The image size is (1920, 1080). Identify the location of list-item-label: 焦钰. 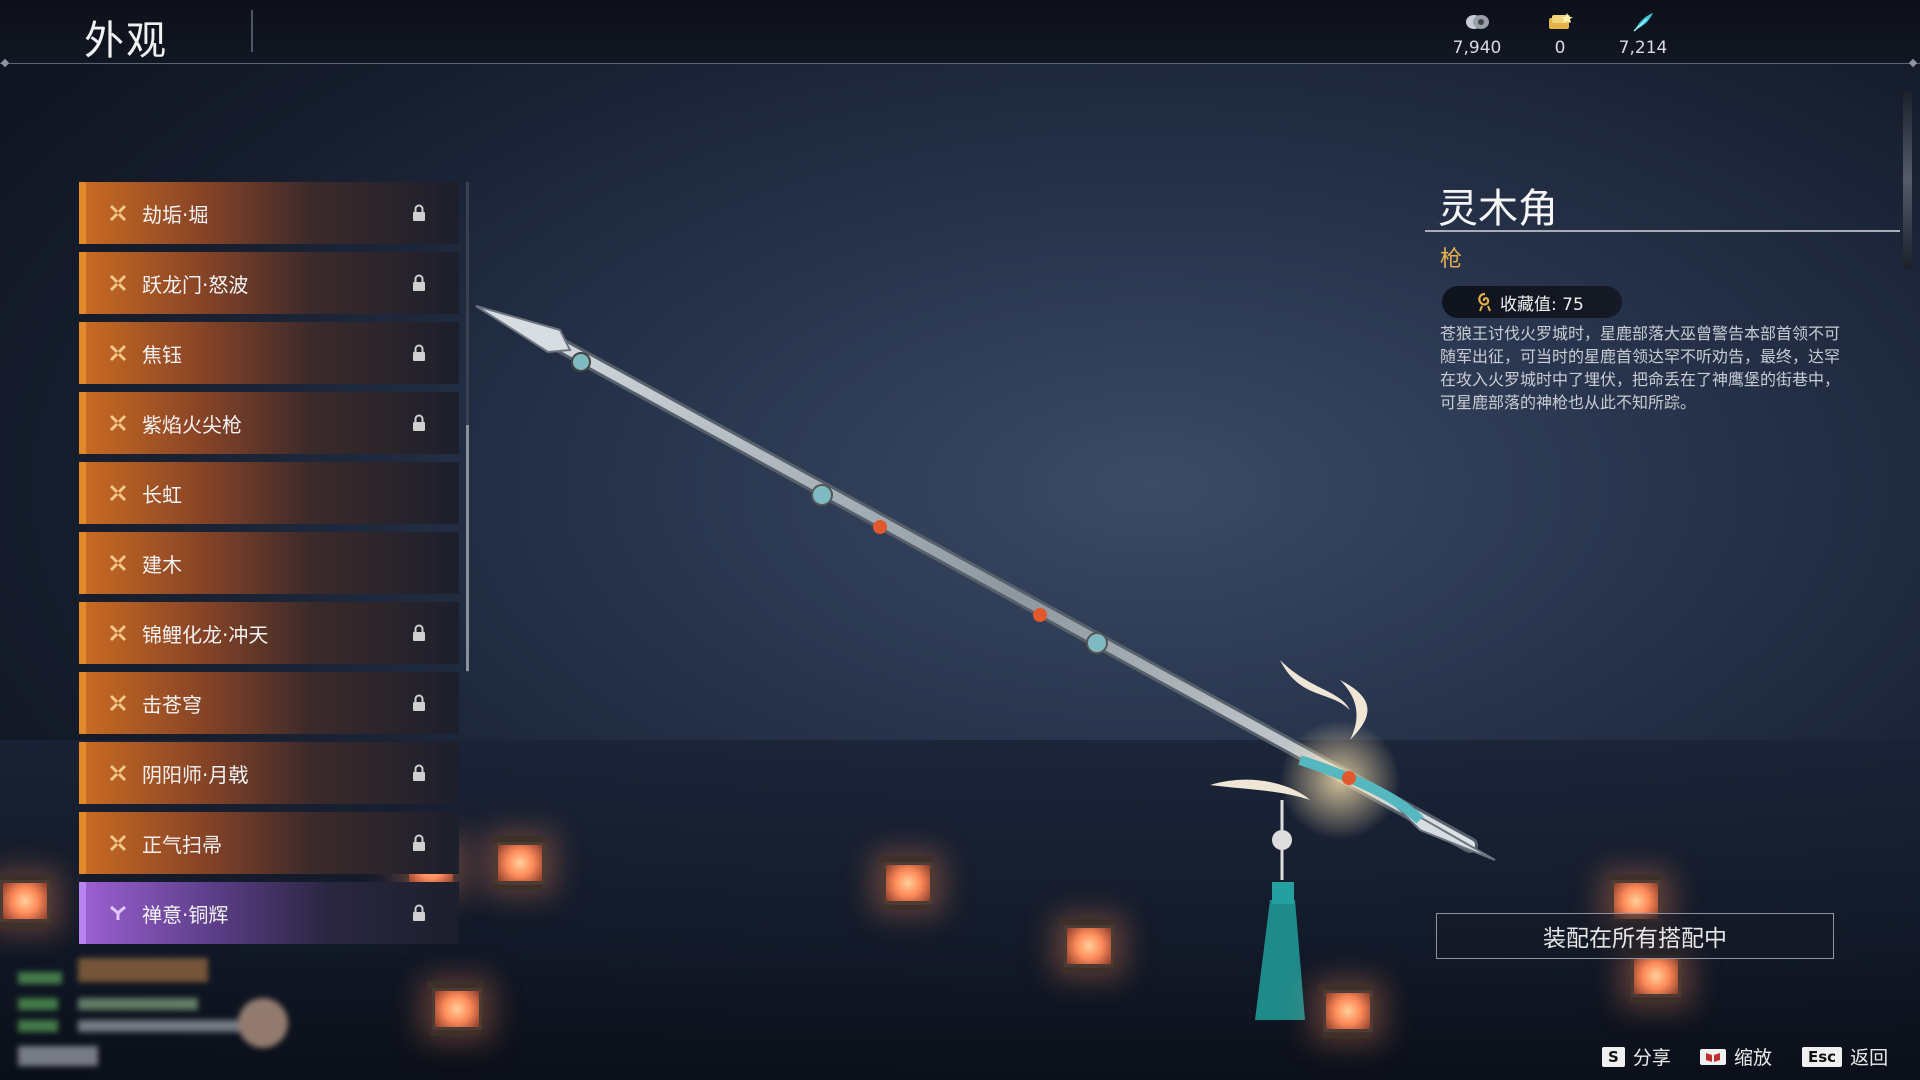
(162, 354).